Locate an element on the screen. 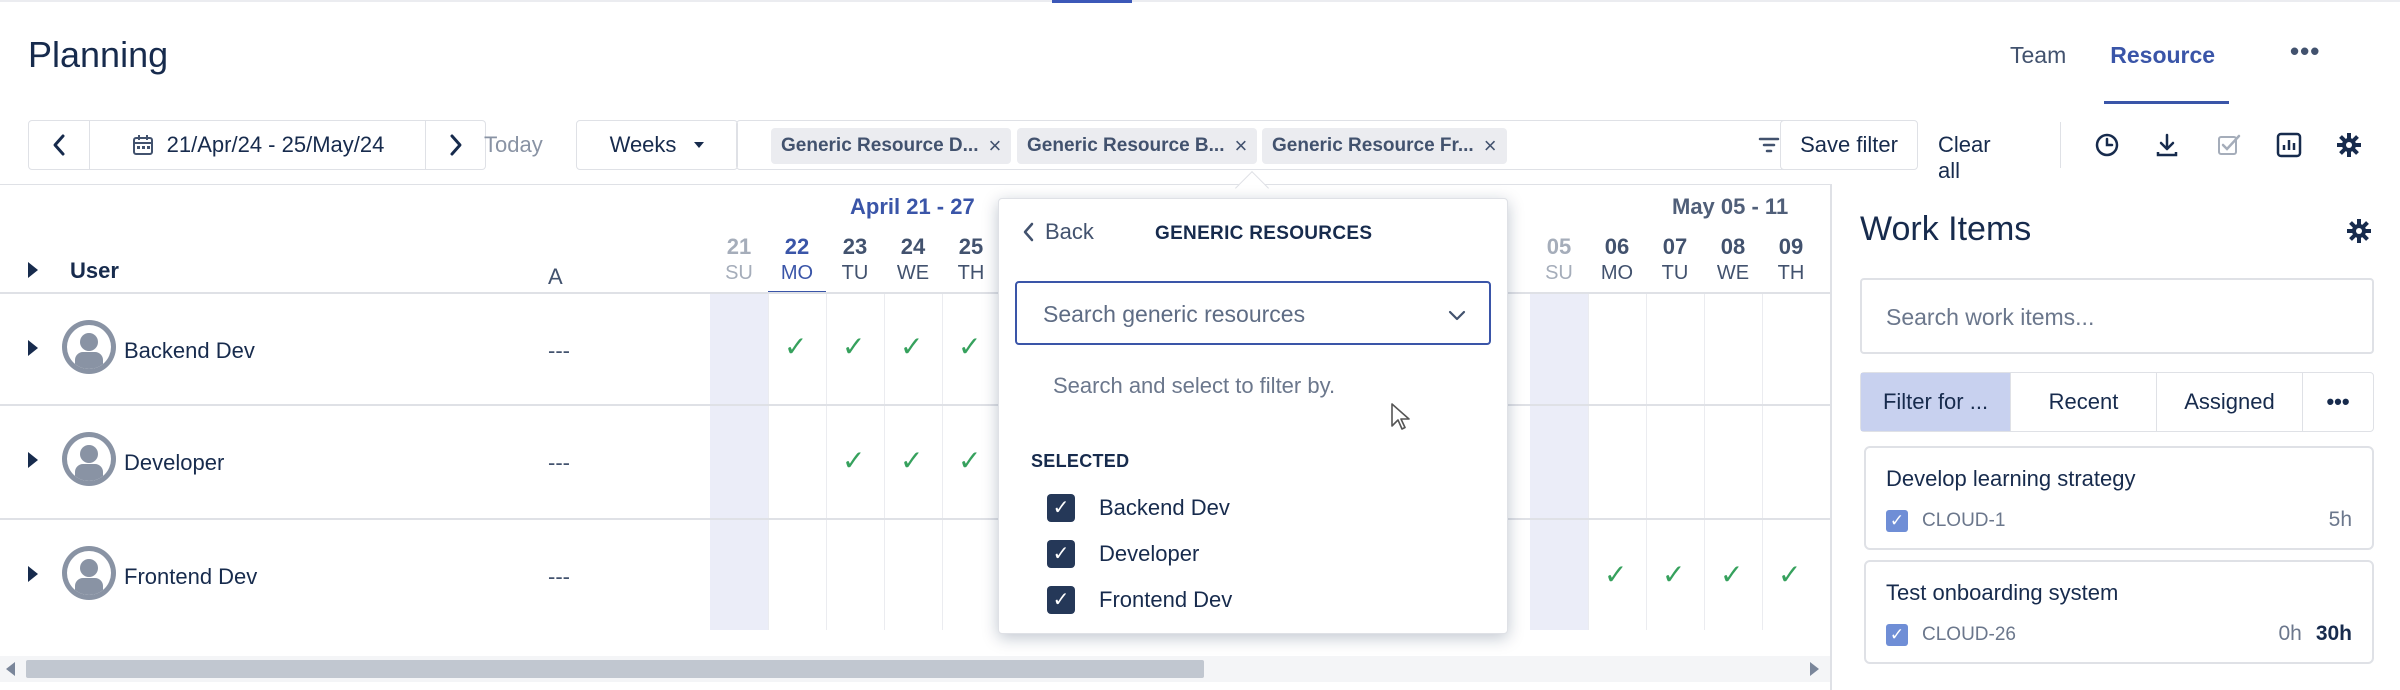  resource-row: Frontend Dev --- is located at coordinates (355, 574).